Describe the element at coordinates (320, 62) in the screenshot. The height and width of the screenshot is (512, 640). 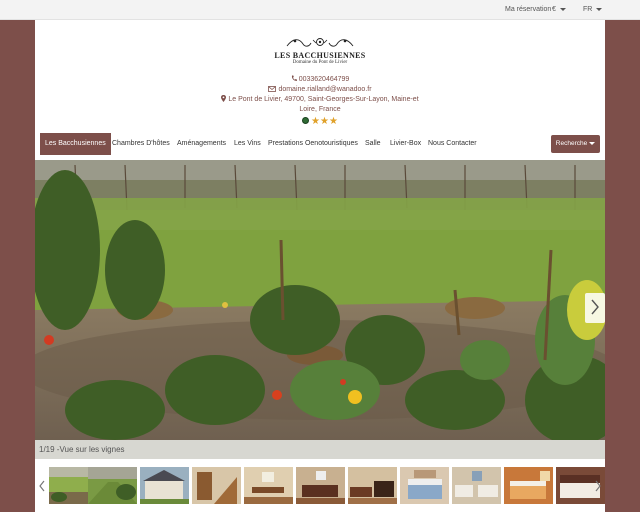
I see `logo-subtitle: Domaine du Pont de Livier` at that location.